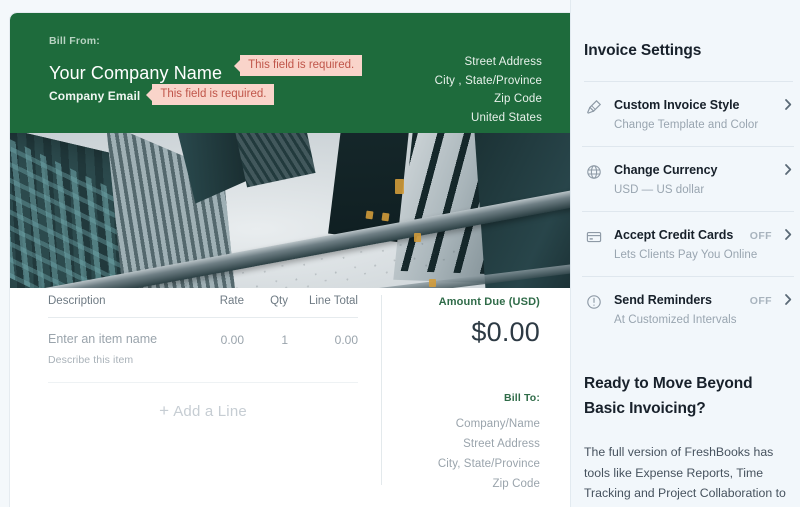 This screenshot has width=800, height=507. I want to click on add-a-line-button: + Add a Line, so click(203, 411).